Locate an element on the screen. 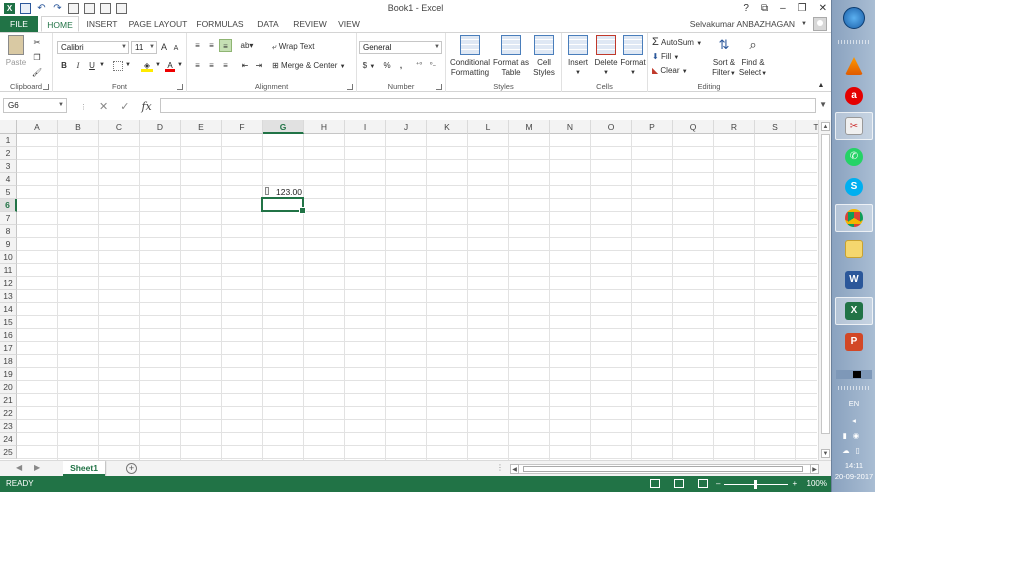  row-header-5: 5 is located at coordinates (8, 192).